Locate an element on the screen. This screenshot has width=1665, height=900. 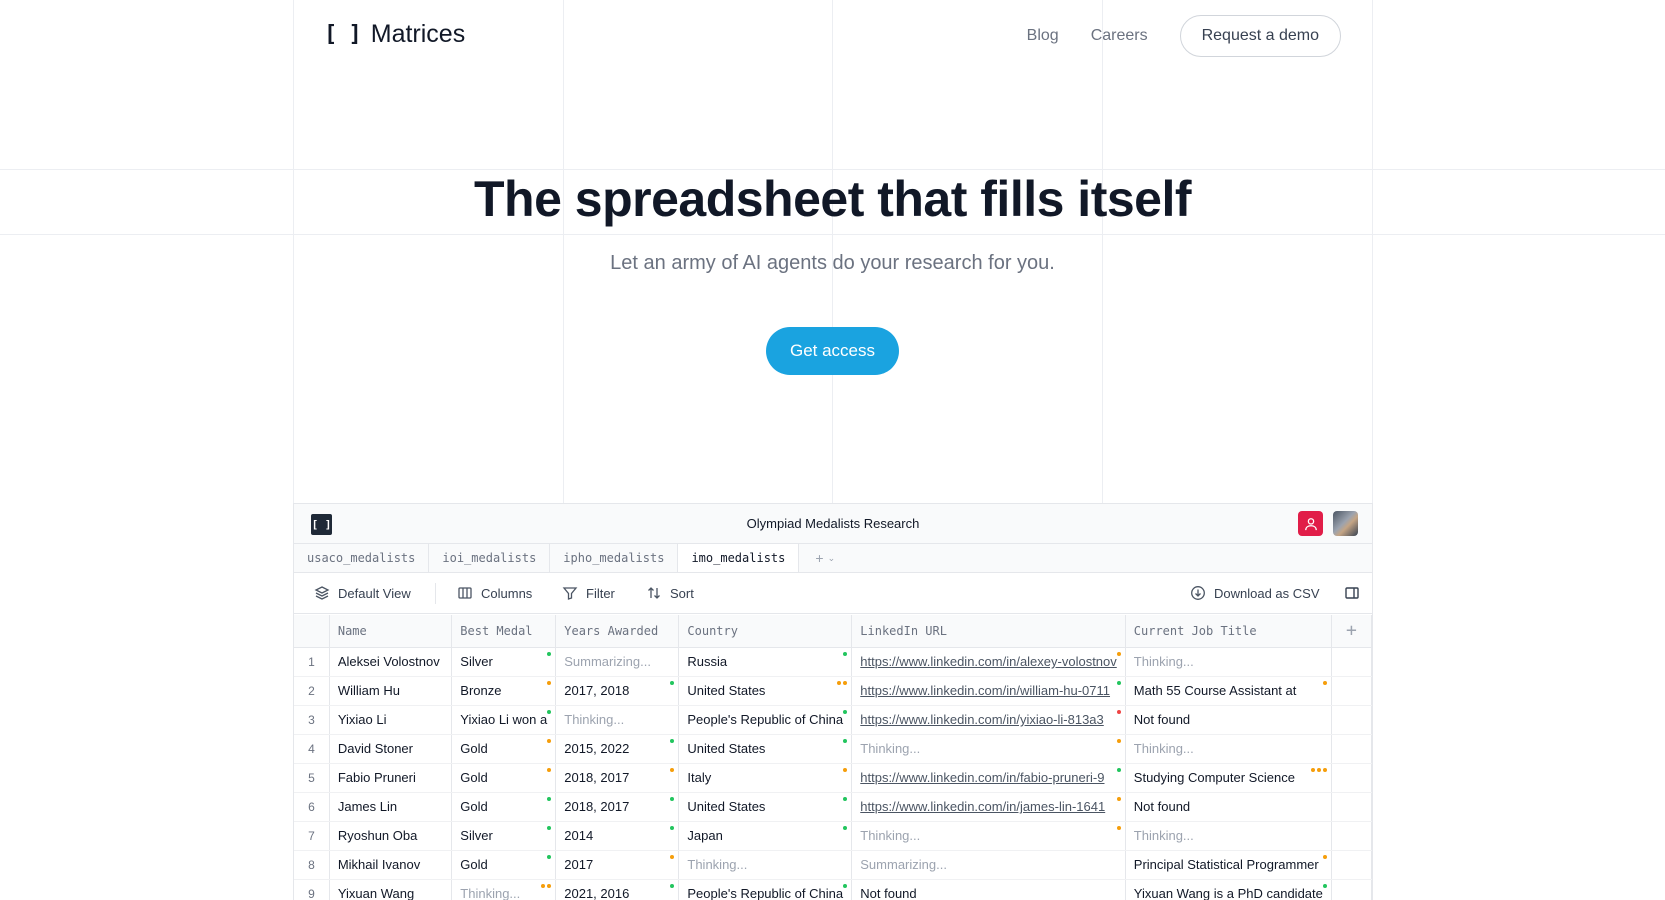
site-logo: [ ] Matrices is located at coordinates (394, 34).